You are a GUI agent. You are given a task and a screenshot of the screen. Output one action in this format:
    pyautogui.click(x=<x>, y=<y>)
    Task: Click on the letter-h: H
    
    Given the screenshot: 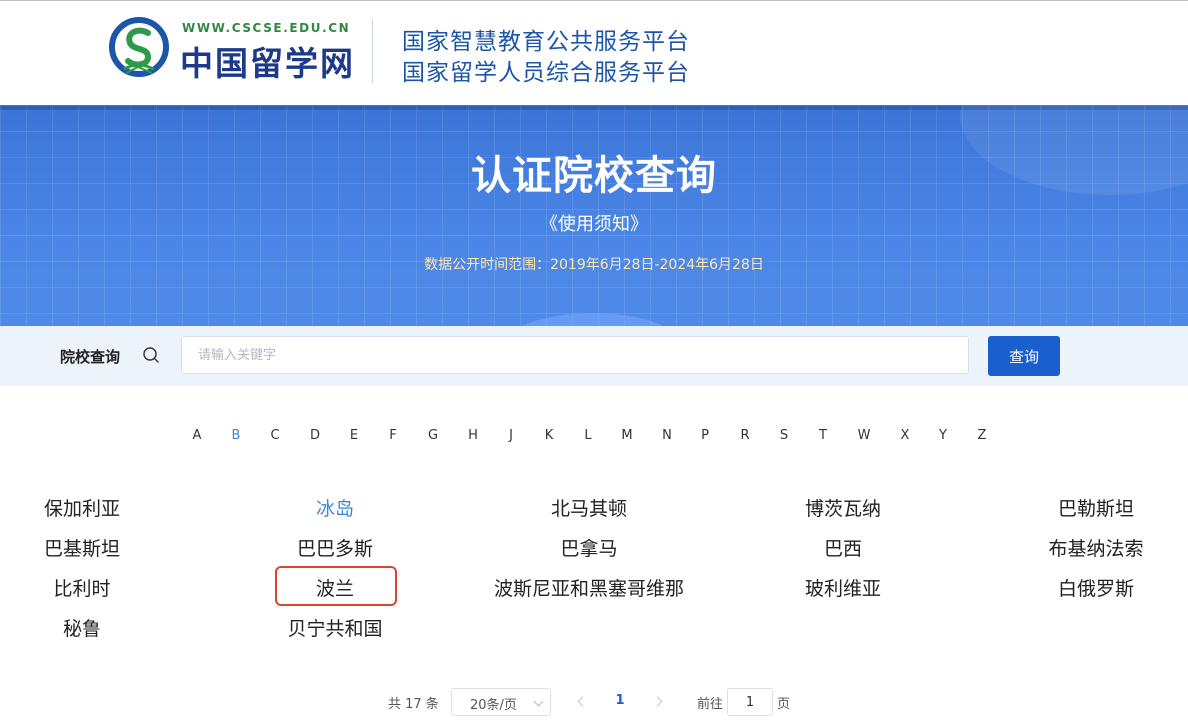 What is the action you would take?
    pyautogui.click(x=473, y=435)
    